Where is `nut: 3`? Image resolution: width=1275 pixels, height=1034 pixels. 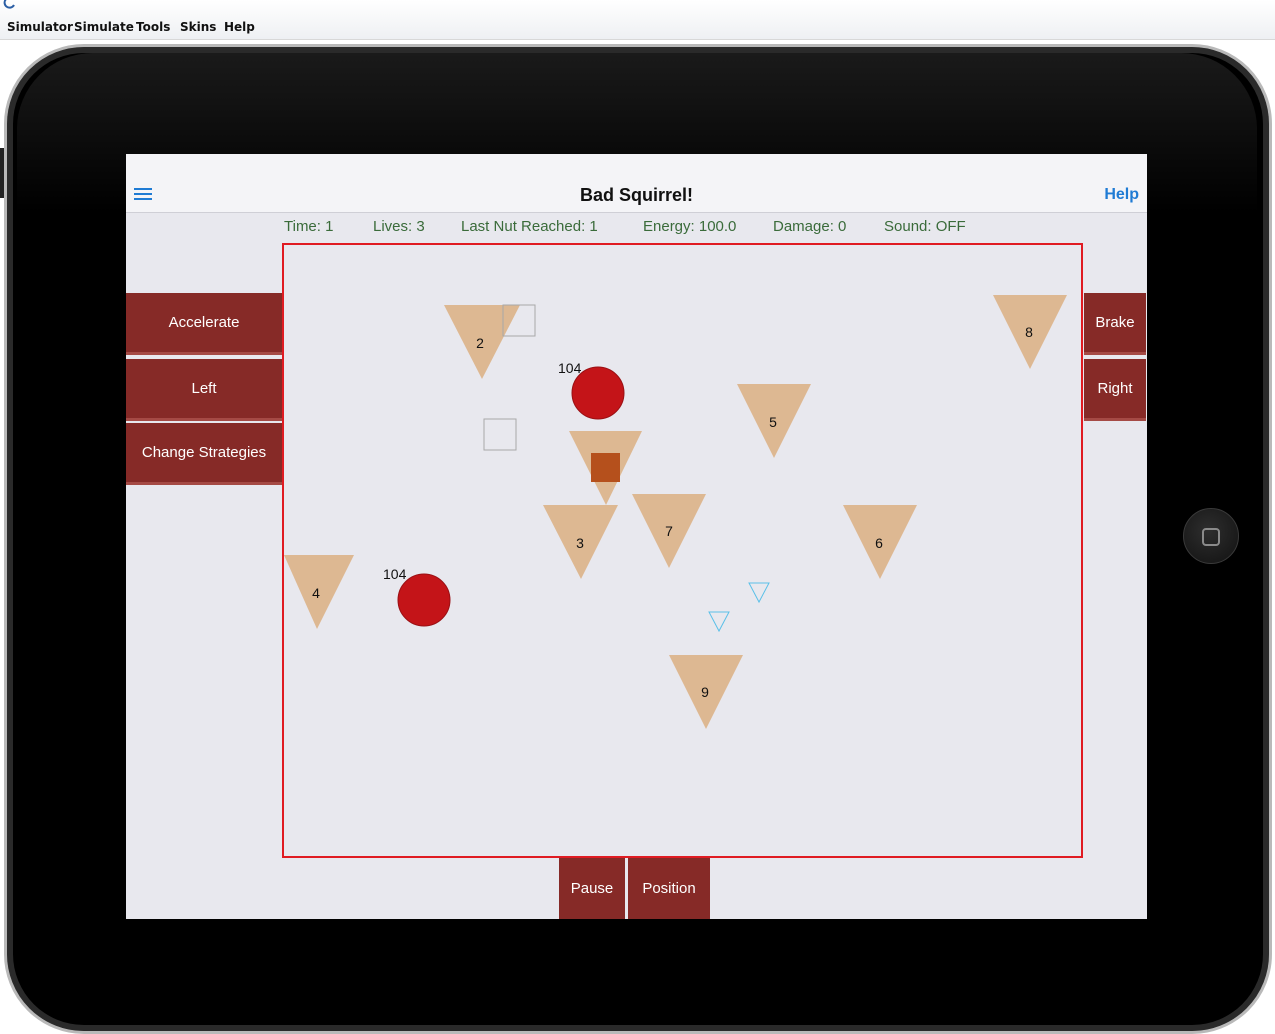 nut: 3 is located at coordinates (580, 542).